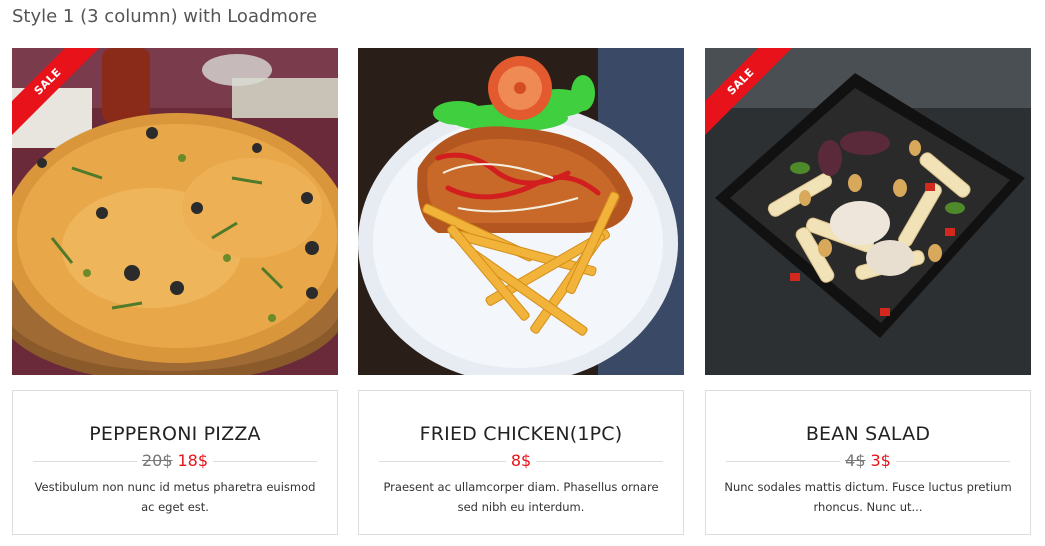  Describe the element at coordinates (165, 16) in the screenshot. I see `section-heading: Style 1 (3 column) with Loadmore` at that location.